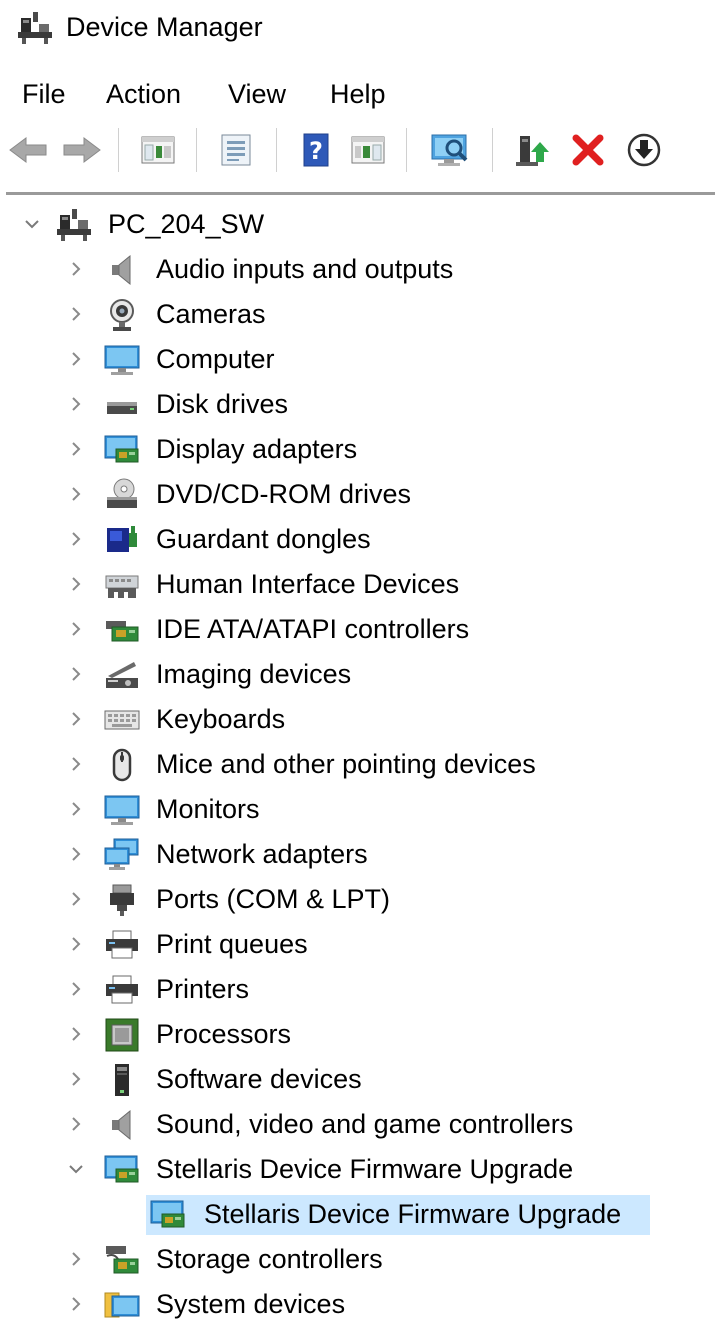  Describe the element at coordinates (357, 584) in the screenshot. I see `tree-item-human-interface-devices: Human Interface Devices` at that location.